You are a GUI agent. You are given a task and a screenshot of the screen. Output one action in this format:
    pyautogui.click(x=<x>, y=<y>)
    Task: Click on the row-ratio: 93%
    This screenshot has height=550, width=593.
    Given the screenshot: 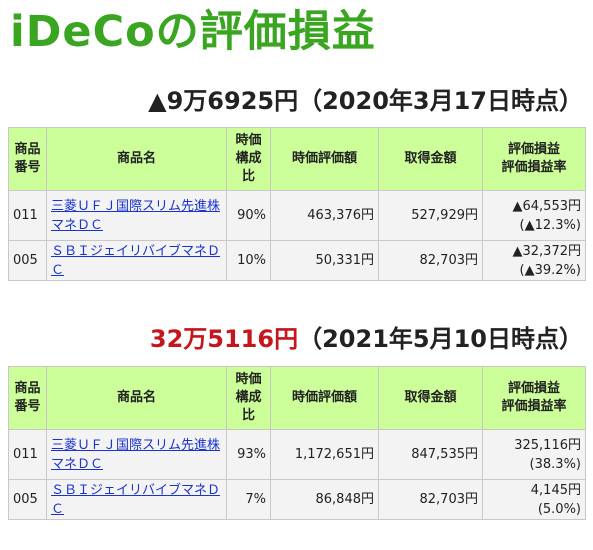 What is the action you would take?
    pyautogui.click(x=248, y=454)
    